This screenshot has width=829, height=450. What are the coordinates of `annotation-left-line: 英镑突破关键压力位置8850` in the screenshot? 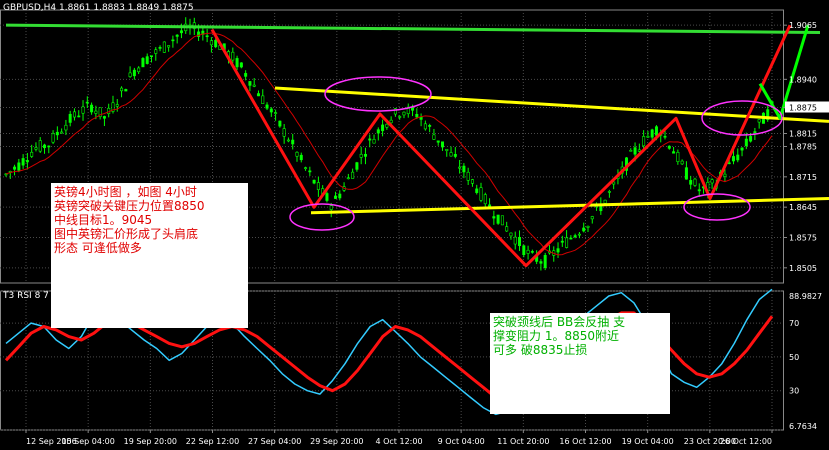 It's located at (129, 206).